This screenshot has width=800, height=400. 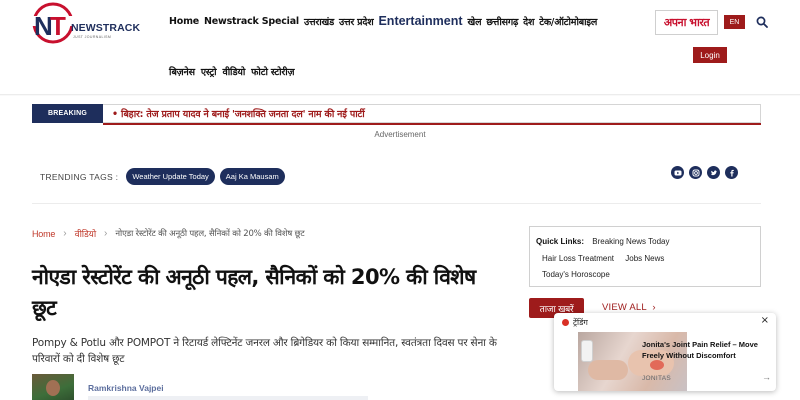 What do you see at coordinates (560, 241) in the screenshot?
I see `quick-links-label: Quick Links:` at bounding box center [560, 241].